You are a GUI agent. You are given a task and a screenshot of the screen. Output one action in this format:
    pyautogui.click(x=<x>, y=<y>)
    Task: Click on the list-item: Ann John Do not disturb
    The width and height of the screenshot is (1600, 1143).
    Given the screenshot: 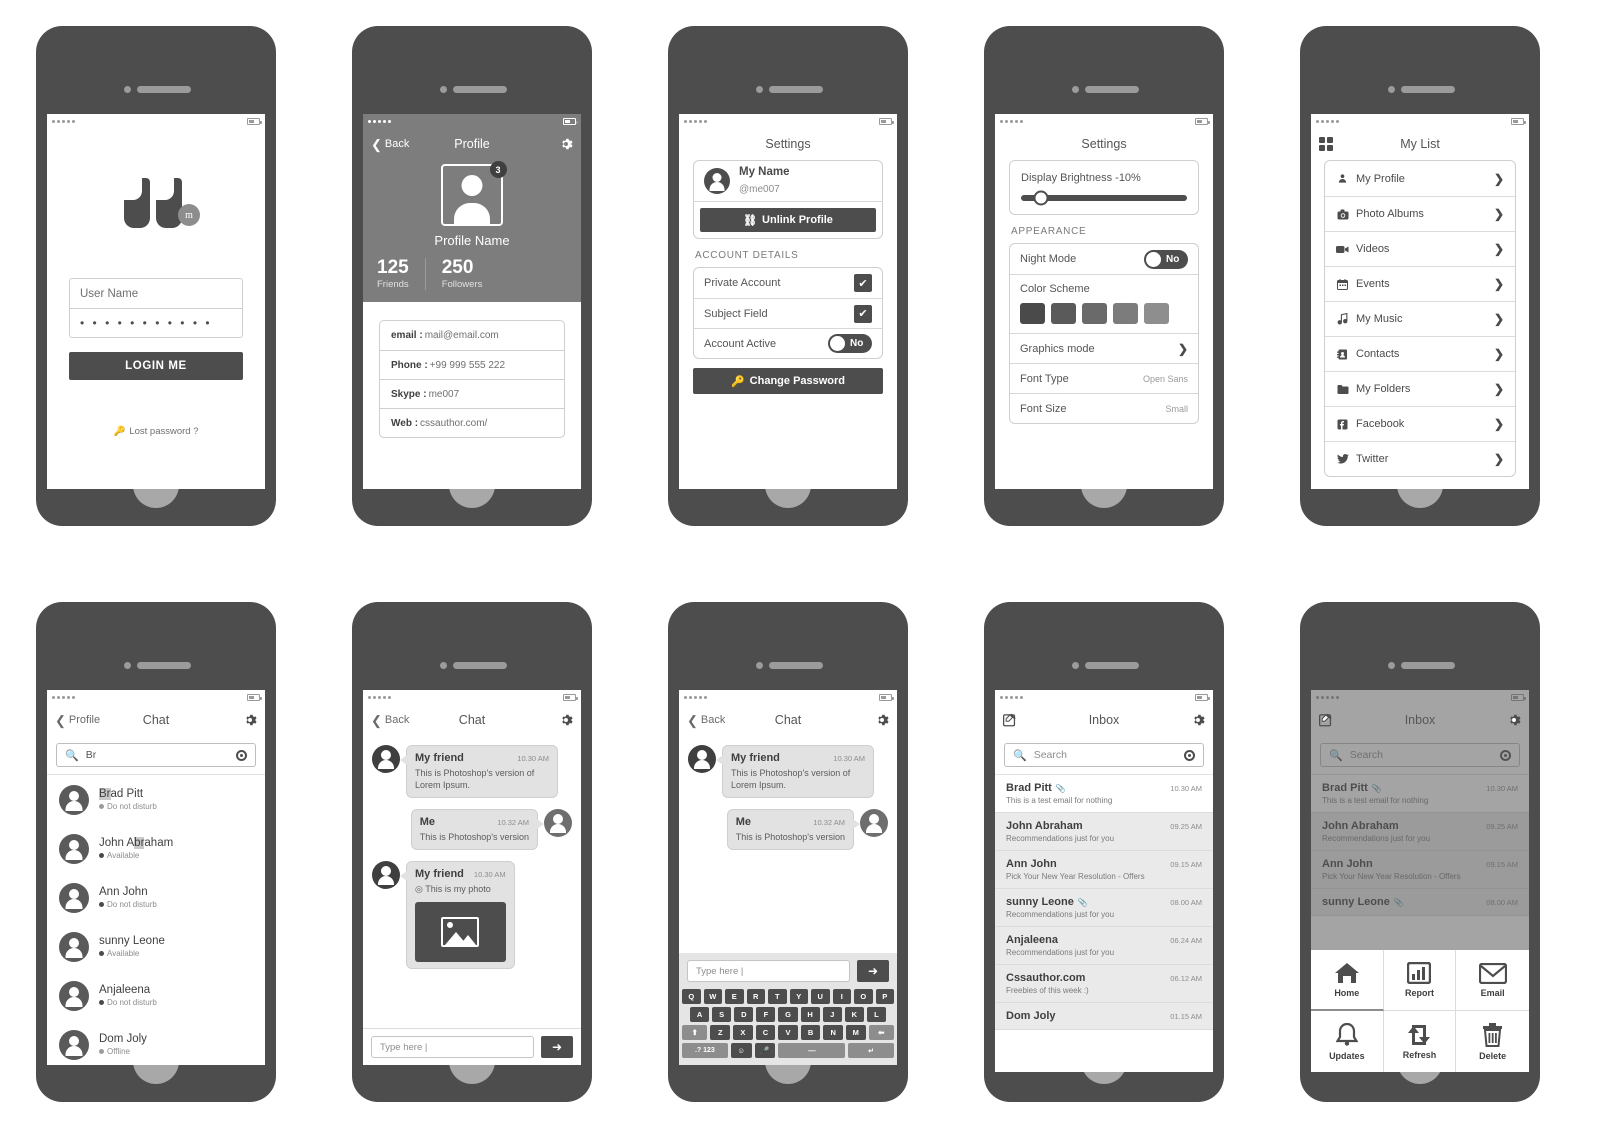 What is the action you would take?
    pyautogui.click(x=156, y=897)
    